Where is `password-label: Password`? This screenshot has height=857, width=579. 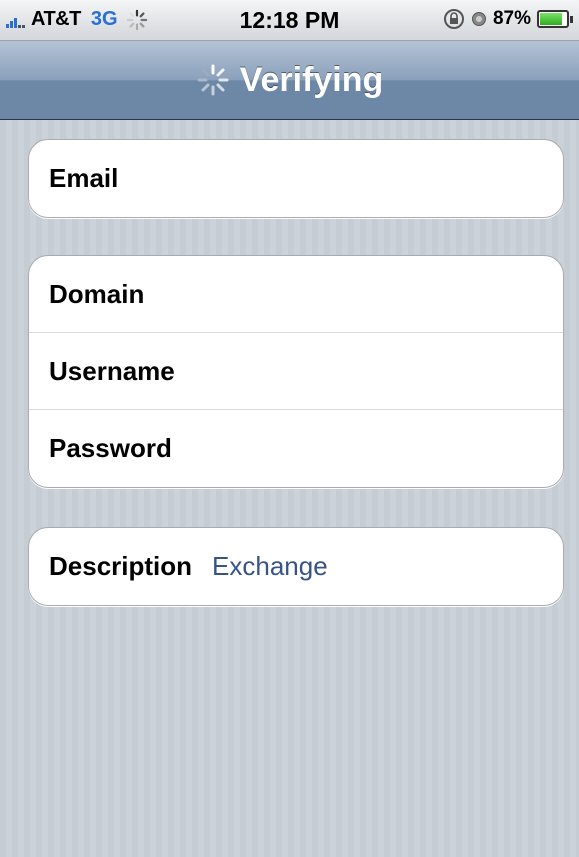
password-label: Password is located at coordinates (110, 448).